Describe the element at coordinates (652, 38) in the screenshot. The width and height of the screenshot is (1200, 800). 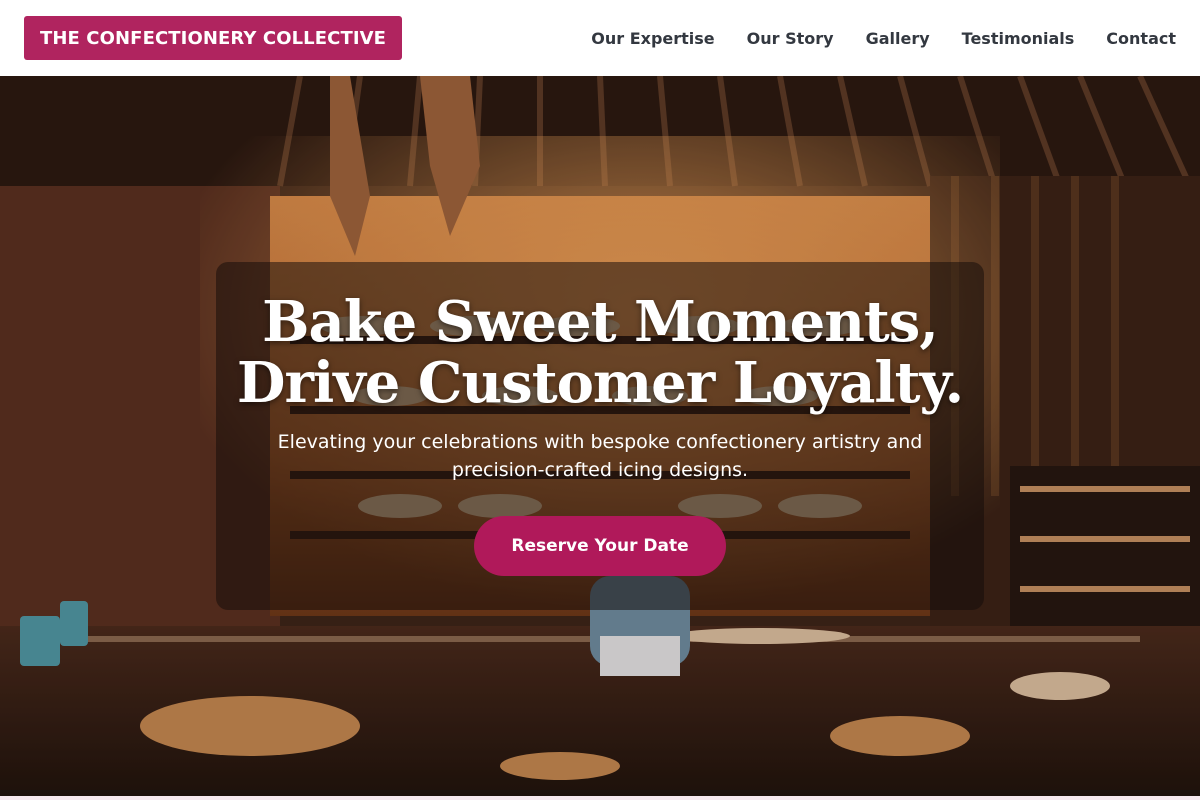
I see `nav-our-expertise: Our Expertise` at that location.